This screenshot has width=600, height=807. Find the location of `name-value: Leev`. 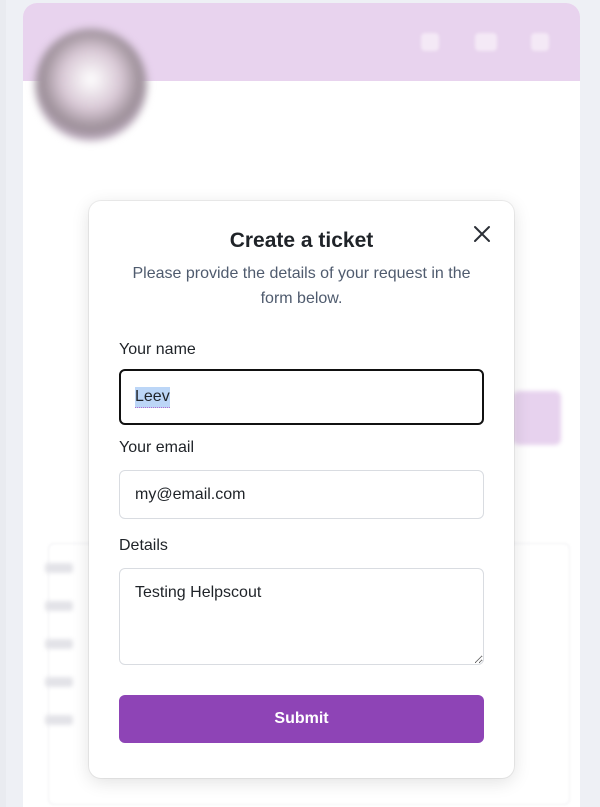

name-value: Leev is located at coordinates (152, 397).